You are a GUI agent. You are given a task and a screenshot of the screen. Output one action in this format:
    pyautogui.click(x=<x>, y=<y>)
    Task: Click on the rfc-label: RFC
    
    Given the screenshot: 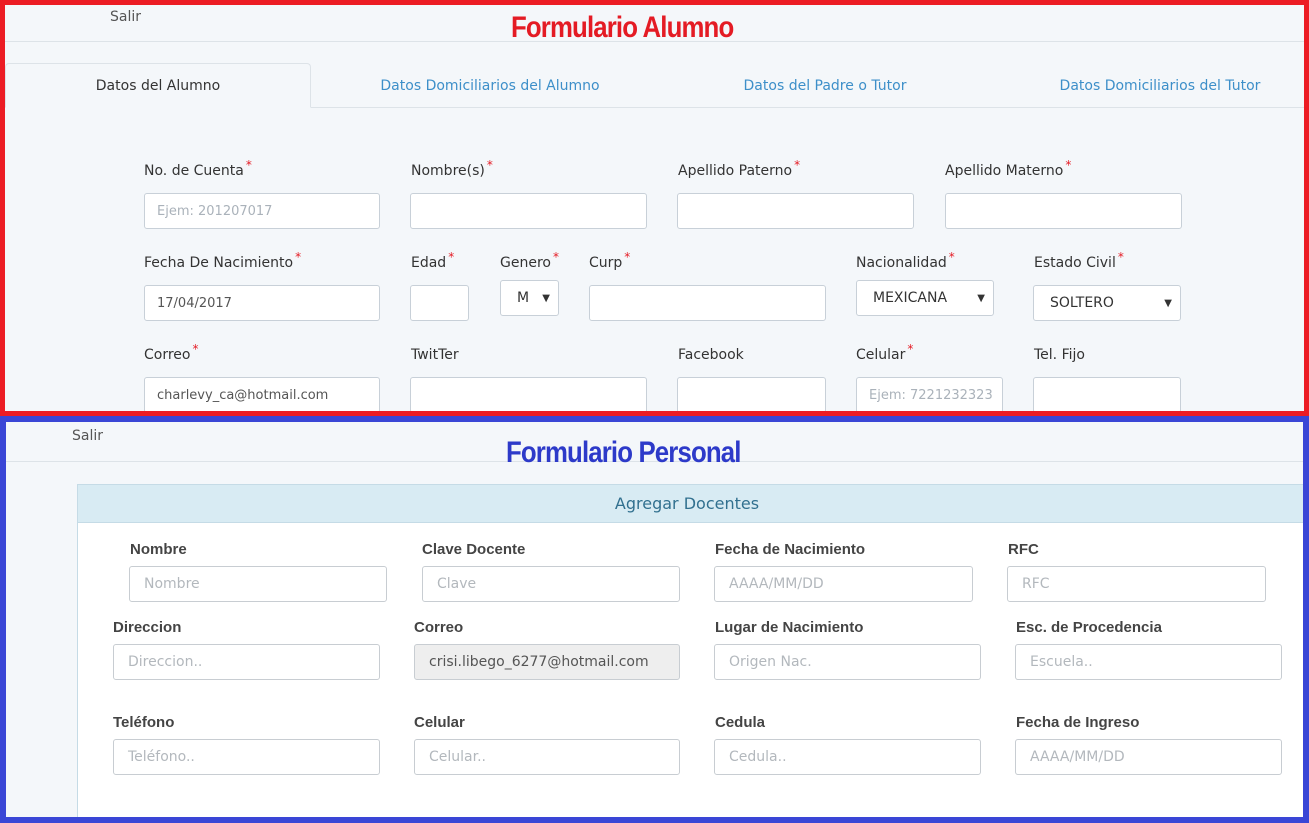 What is the action you would take?
    pyautogui.click(x=1023, y=549)
    